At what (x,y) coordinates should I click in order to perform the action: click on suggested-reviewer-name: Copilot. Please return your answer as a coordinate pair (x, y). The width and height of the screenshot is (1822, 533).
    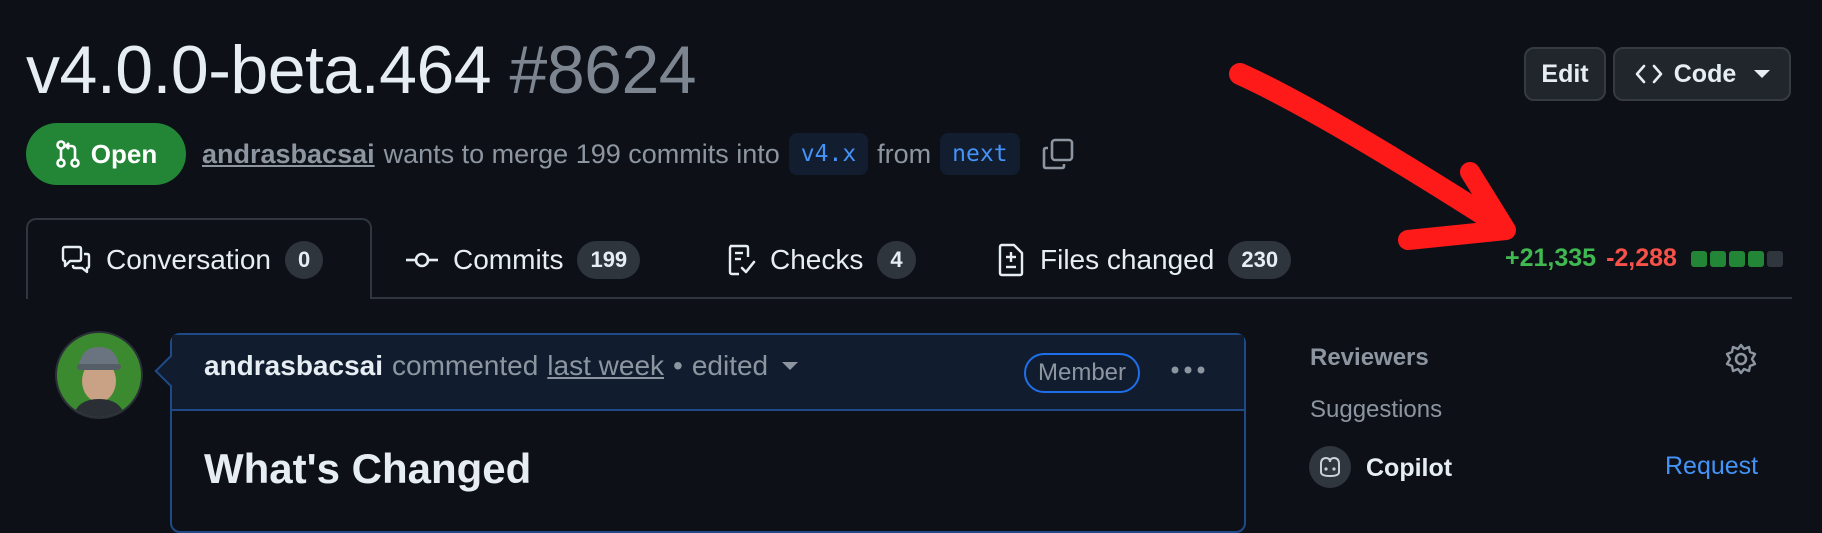
    Looking at the image, I should click on (1409, 468).